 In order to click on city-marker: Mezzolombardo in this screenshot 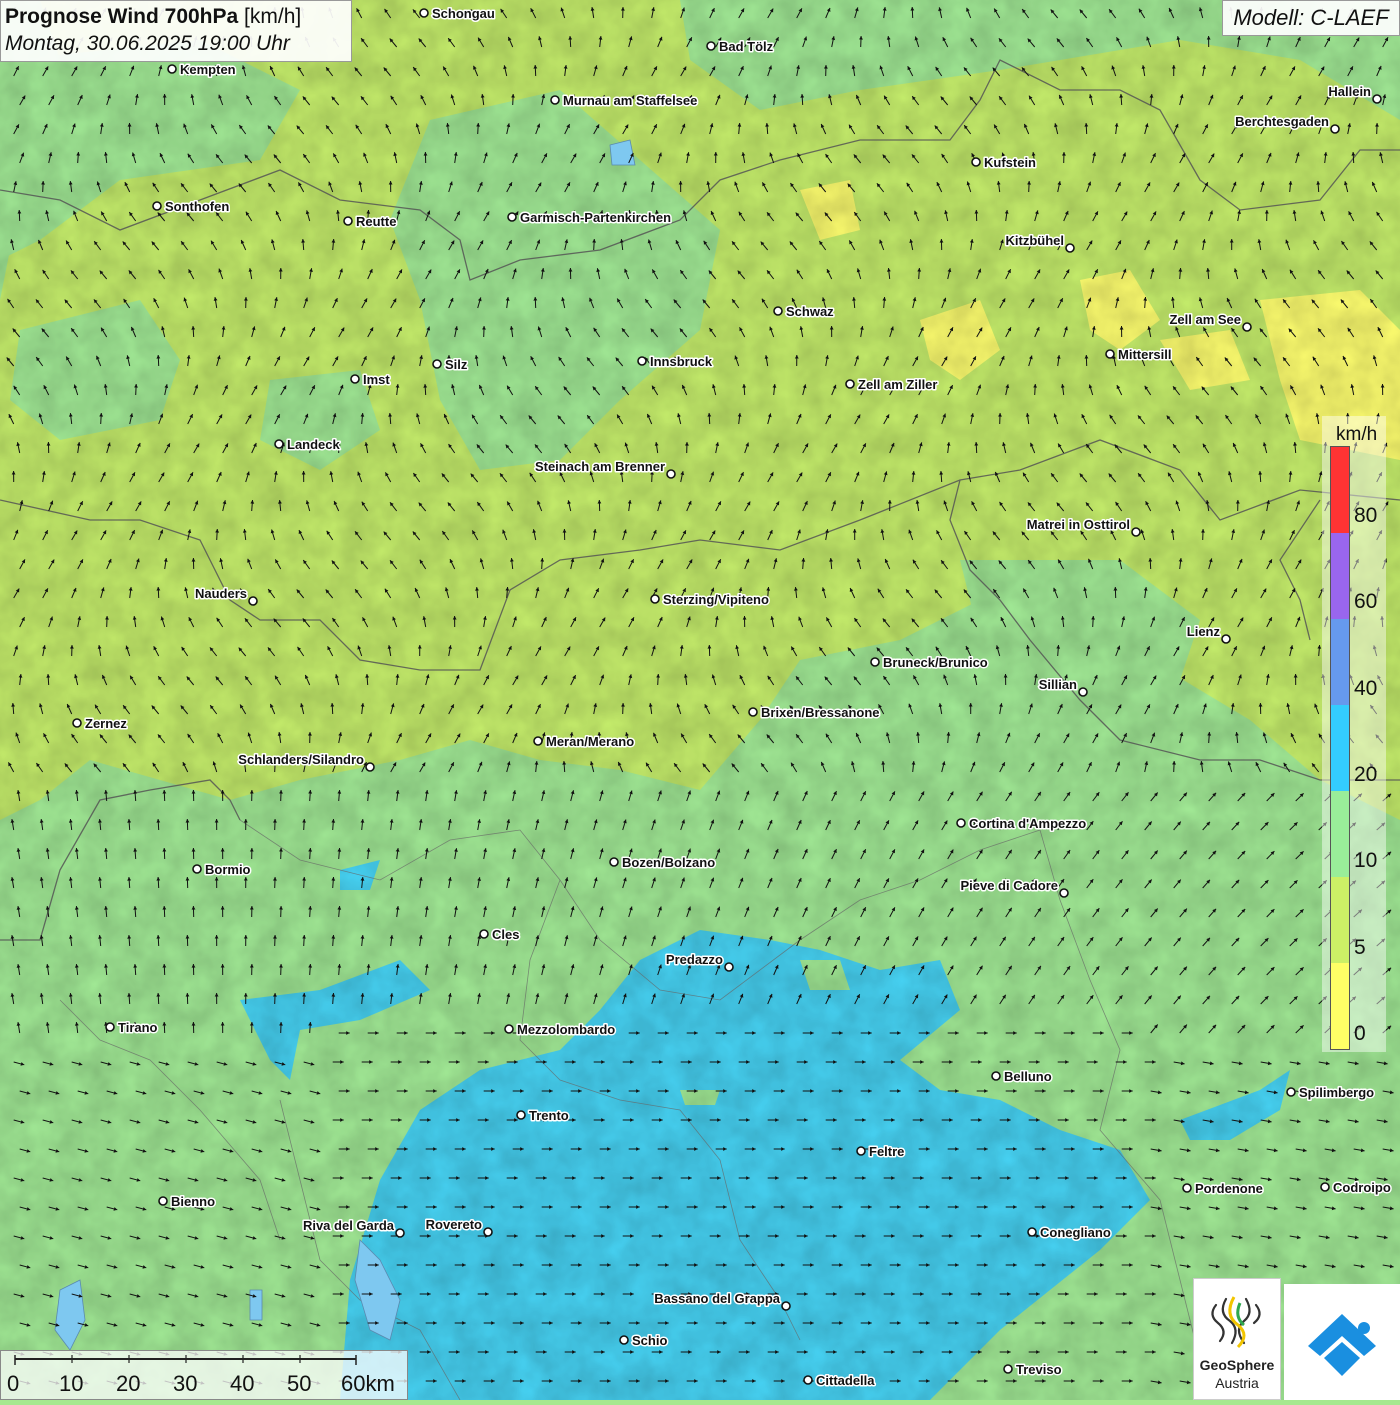, I will do `click(560, 1029)`.